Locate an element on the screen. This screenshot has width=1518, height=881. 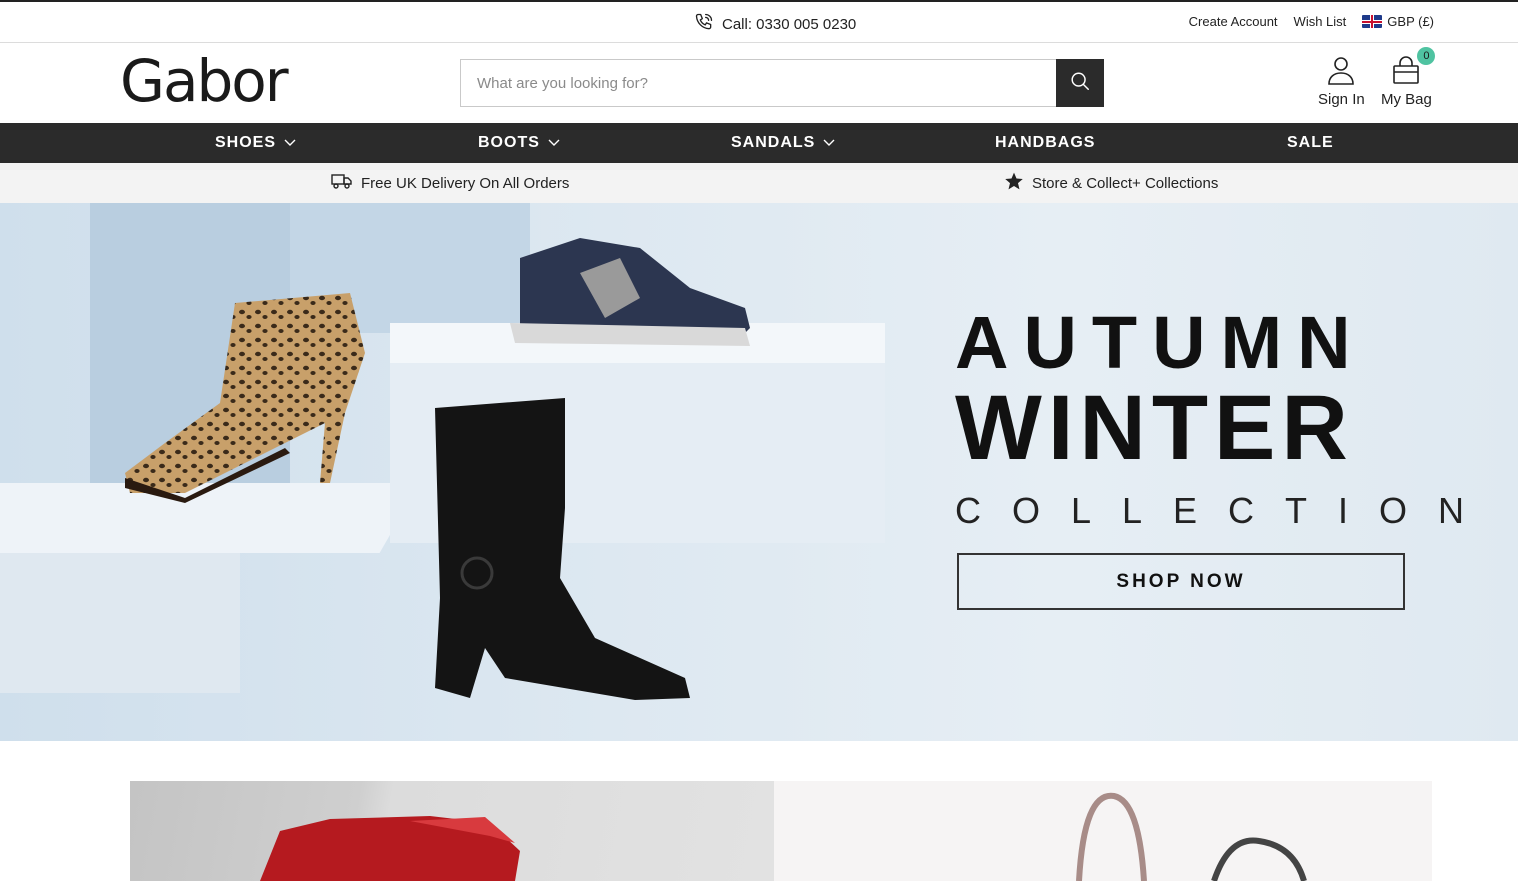
search-button is located at coordinates (1080, 83).